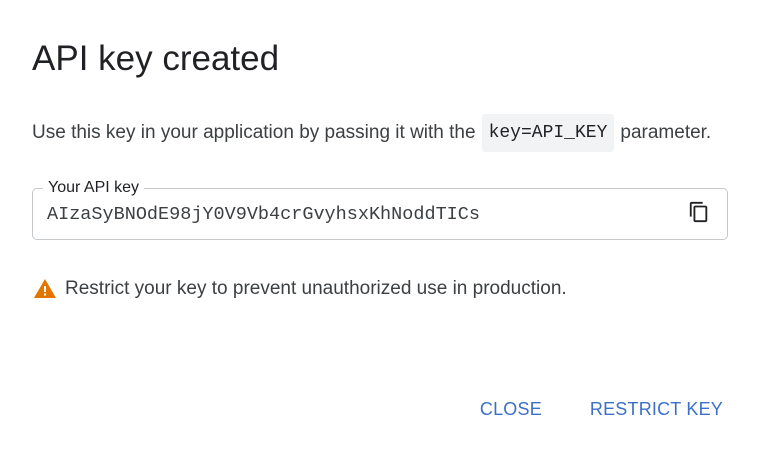  I want to click on dialog-actions: CLOSE RESTRICT KEY, so click(601, 409).